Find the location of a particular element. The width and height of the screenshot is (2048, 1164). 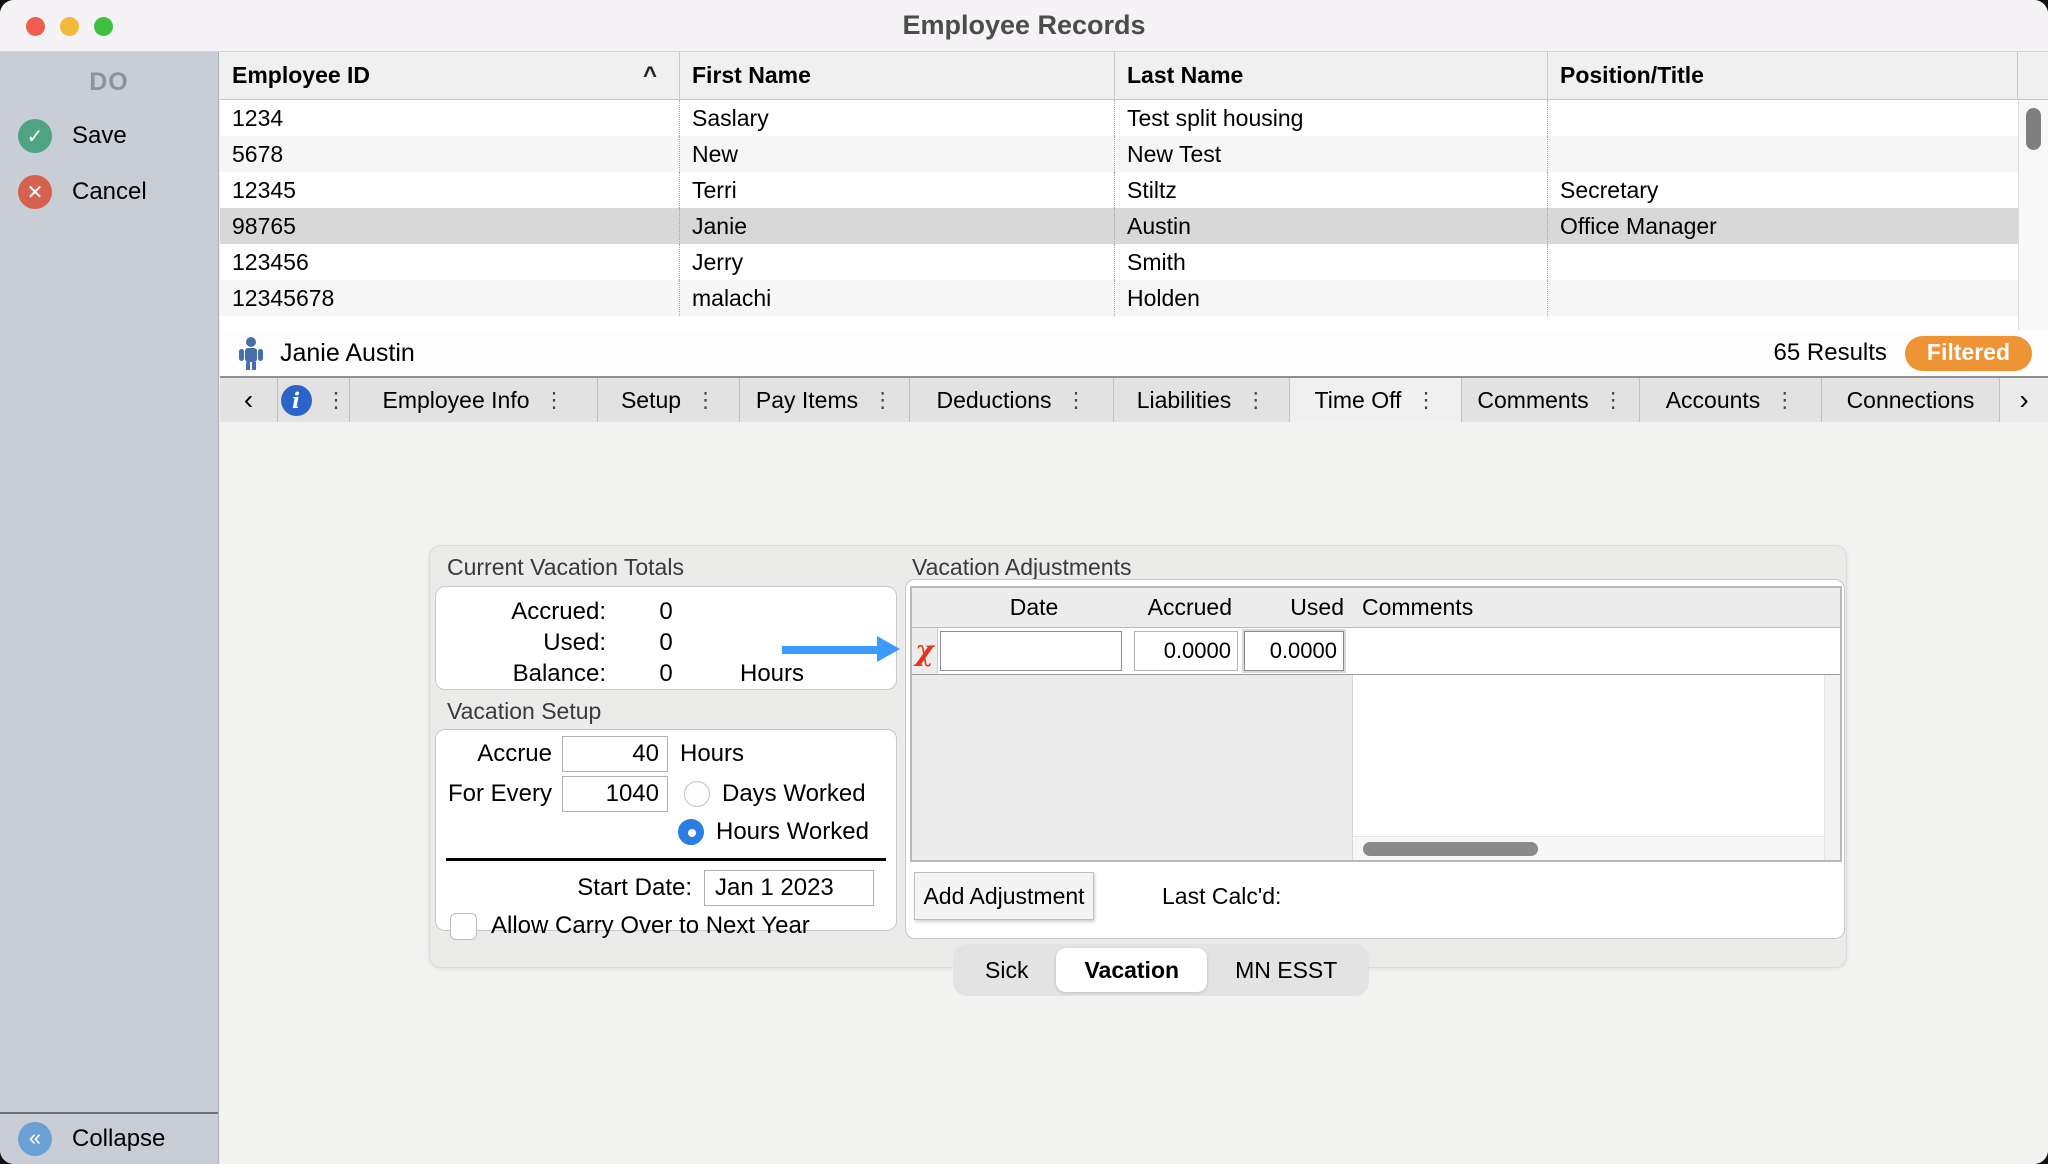

save-button: ✓ Save is located at coordinates (109, 136).